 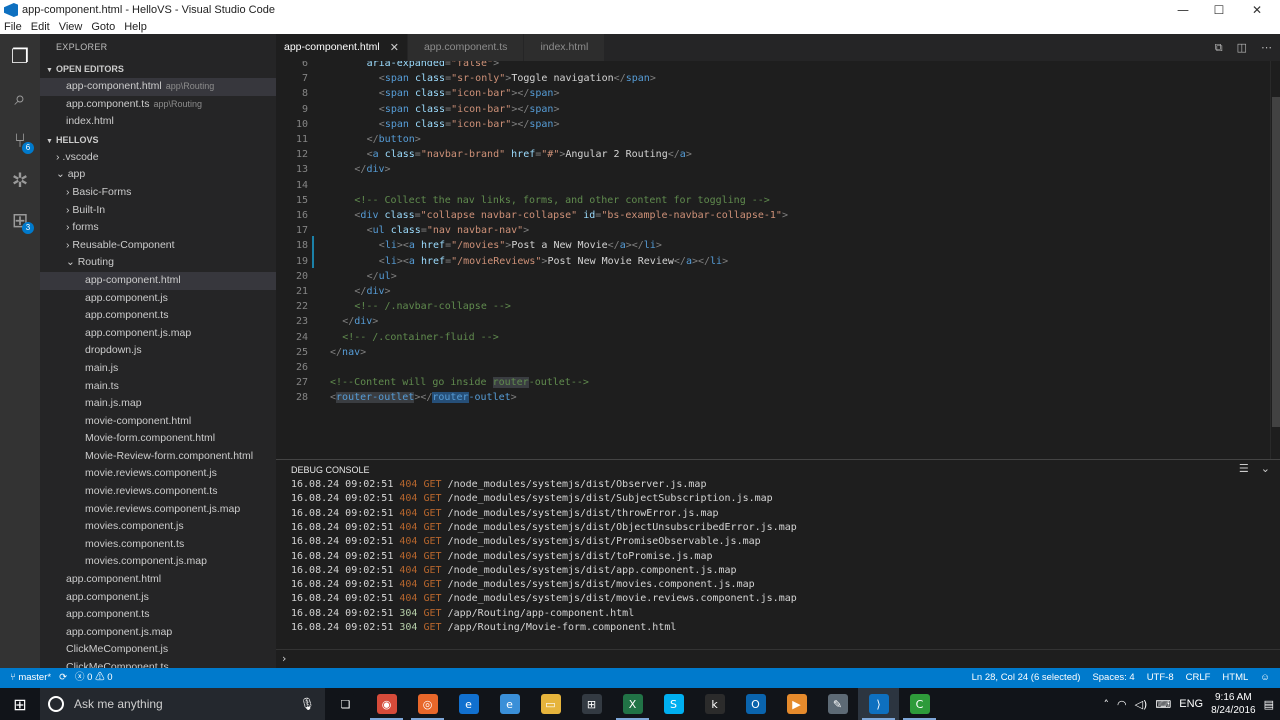 What do you see at coordinates (182, 704) in the screenshot?
I see `cortana-search: Ask me anything 🎙` at bounding box center [182, 704].